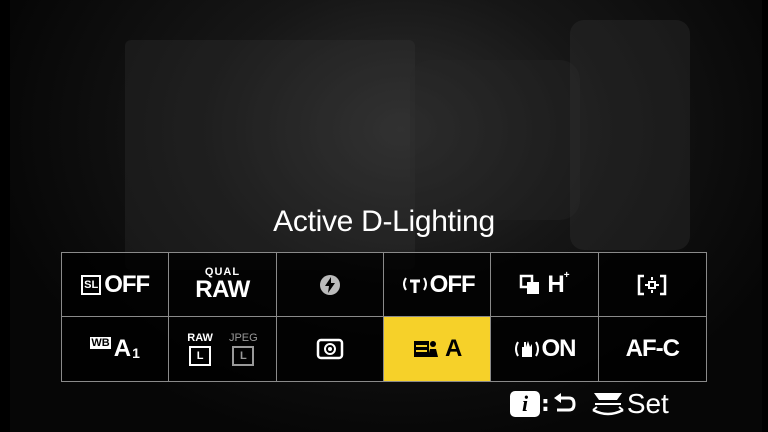 The height and width of the screenshot is (432, 768). I want to click on flash-mode-icon, so click(329, 284).